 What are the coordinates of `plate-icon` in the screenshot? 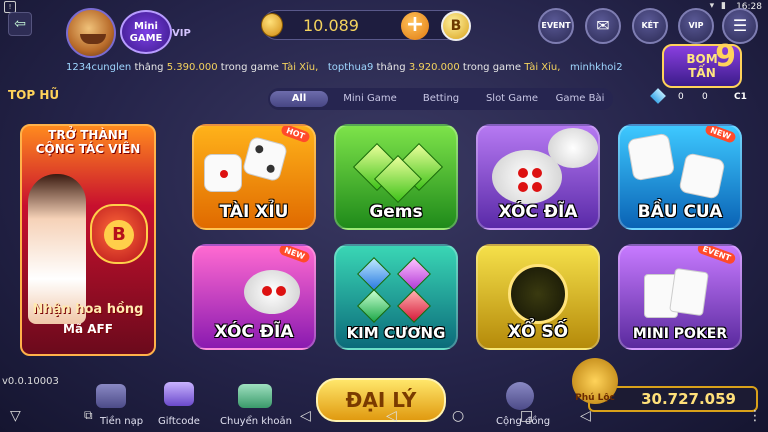 It's located at (272, 292).